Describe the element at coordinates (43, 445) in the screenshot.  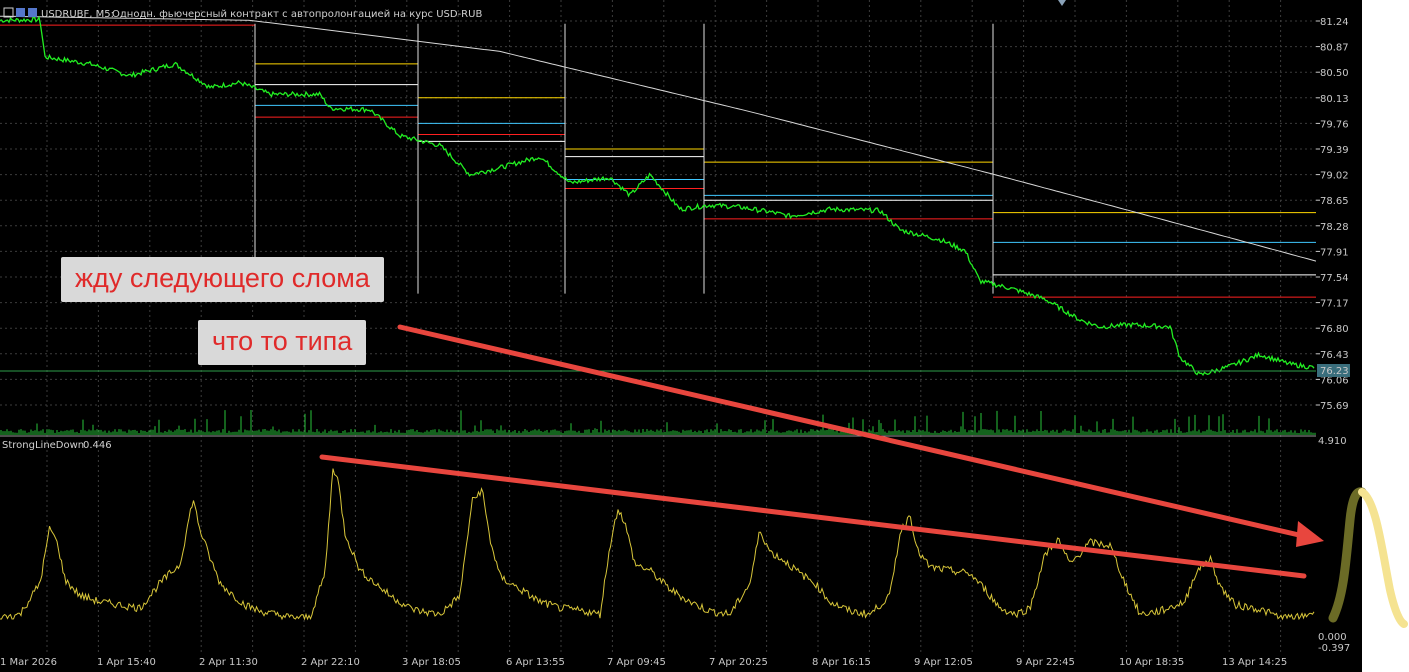
I see `indicator-name: StrongLineDown` at that location.